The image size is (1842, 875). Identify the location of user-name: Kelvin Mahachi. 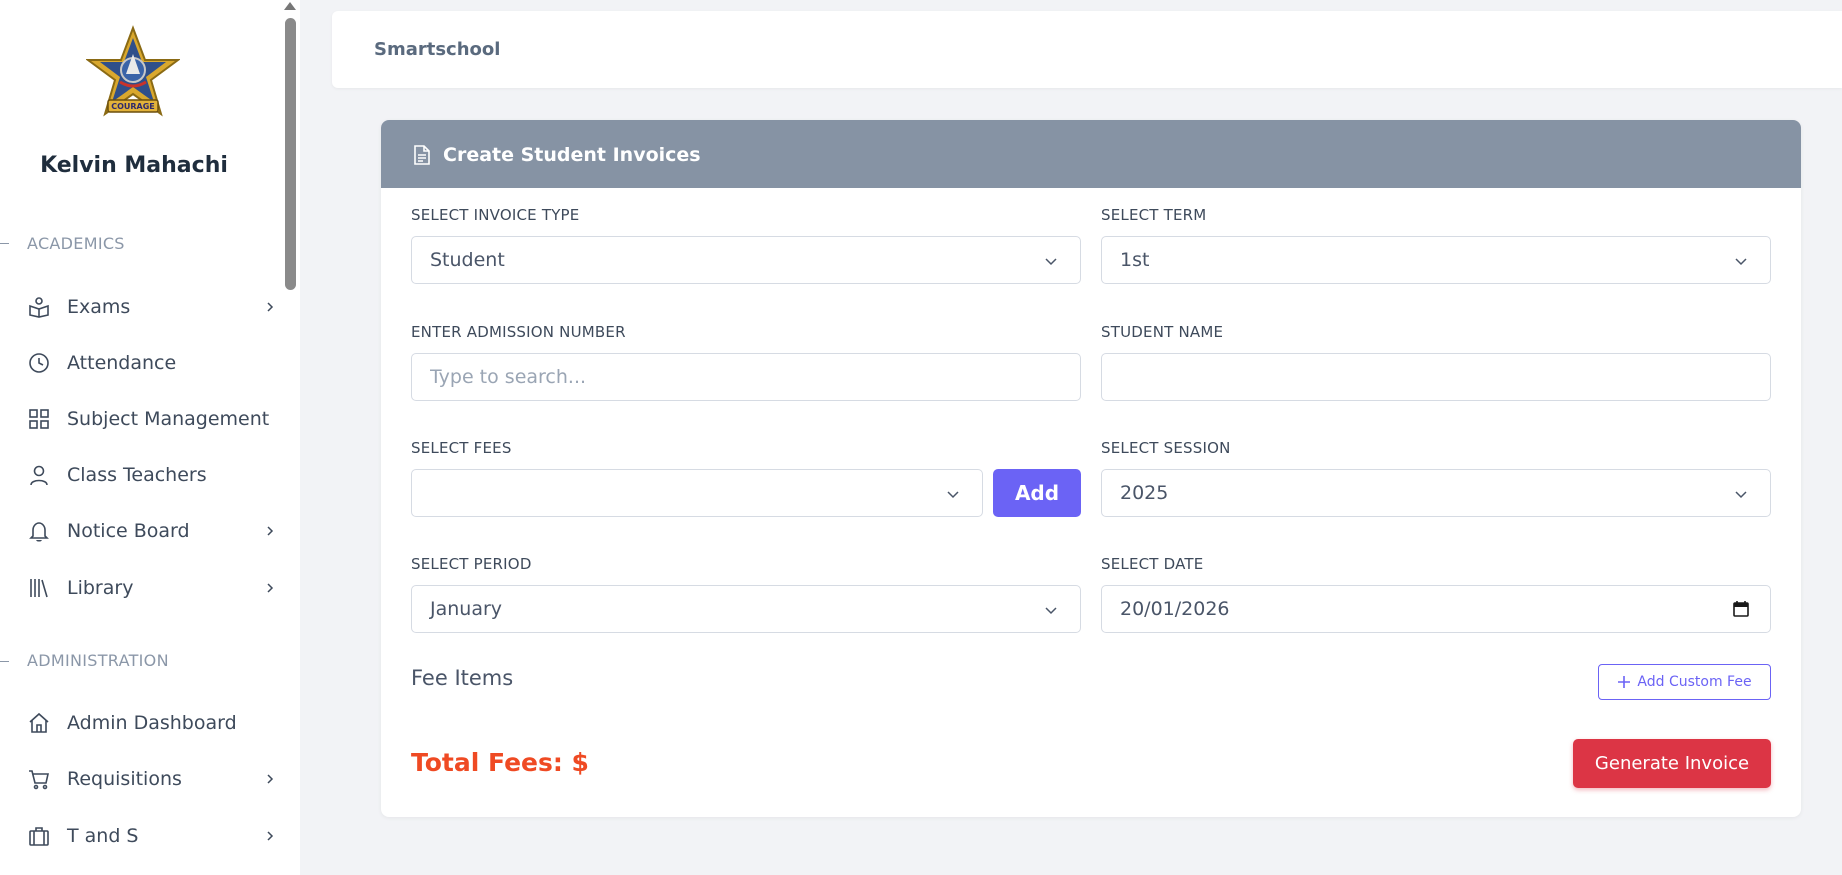
(134, 165).